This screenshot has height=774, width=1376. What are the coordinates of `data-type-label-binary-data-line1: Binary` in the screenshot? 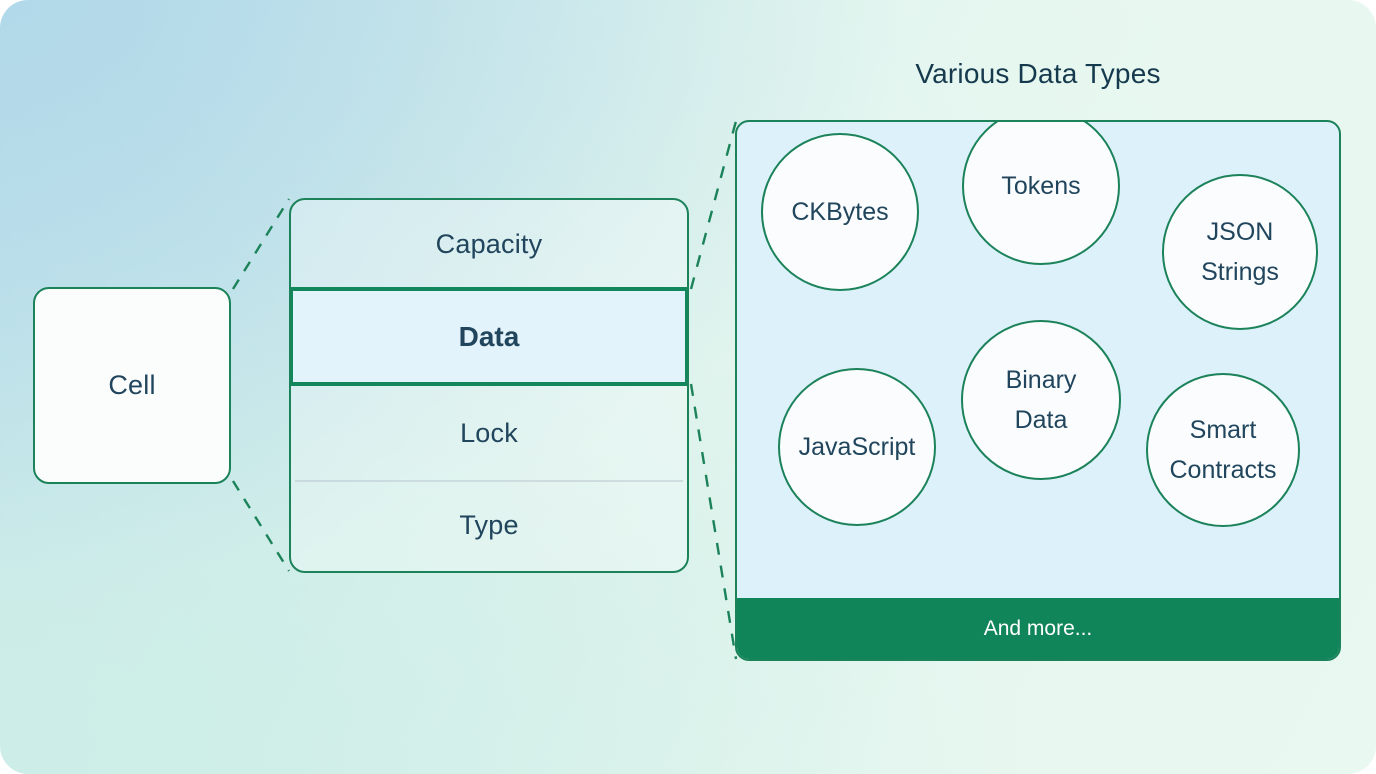 It's located at (1041, 380).